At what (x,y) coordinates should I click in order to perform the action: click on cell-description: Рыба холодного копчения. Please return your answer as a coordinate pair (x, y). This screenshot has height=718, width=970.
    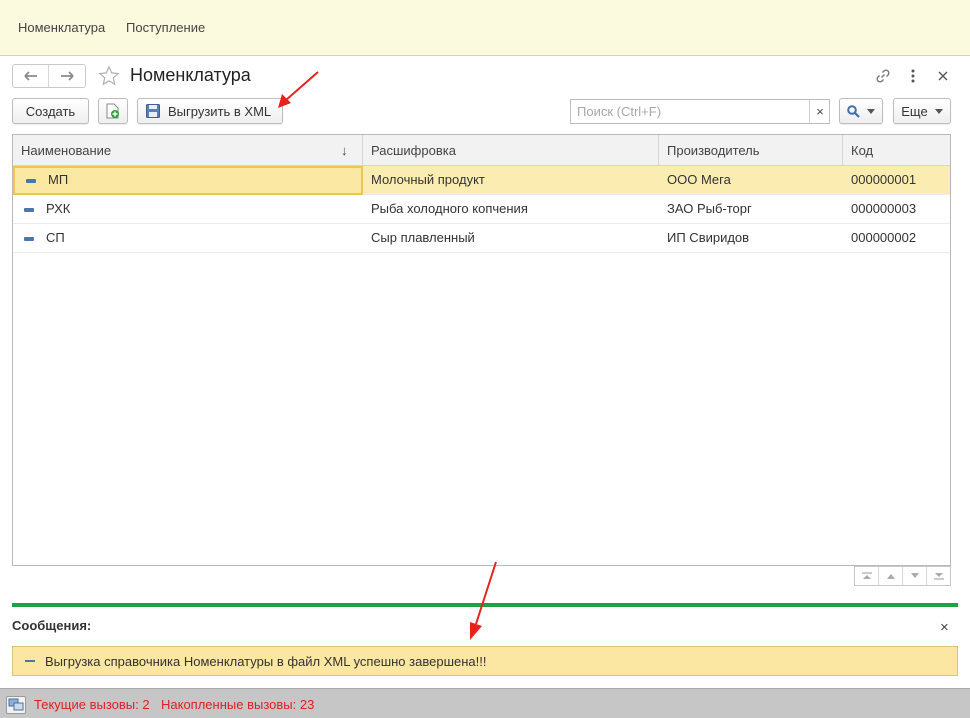
    Looking at the image, I should click on (449, 208).